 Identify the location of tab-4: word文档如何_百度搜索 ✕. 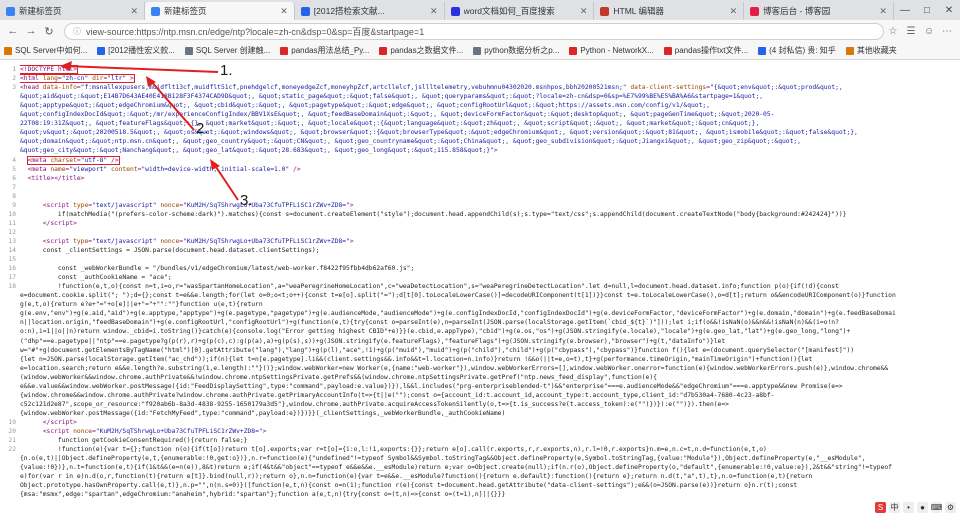
(520, 11).